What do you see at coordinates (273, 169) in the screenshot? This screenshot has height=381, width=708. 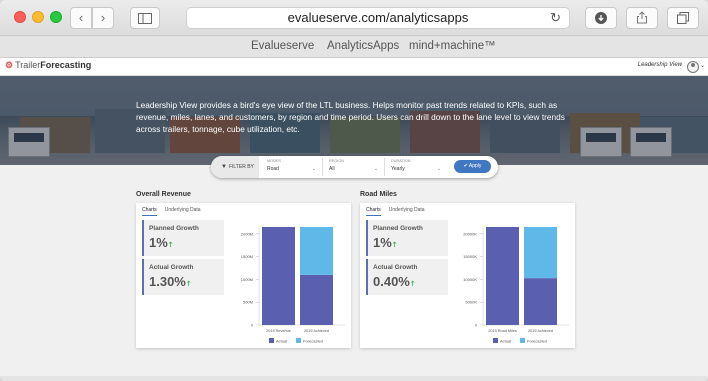 I see `mode-value: Road` at bounding box center [273, 169].